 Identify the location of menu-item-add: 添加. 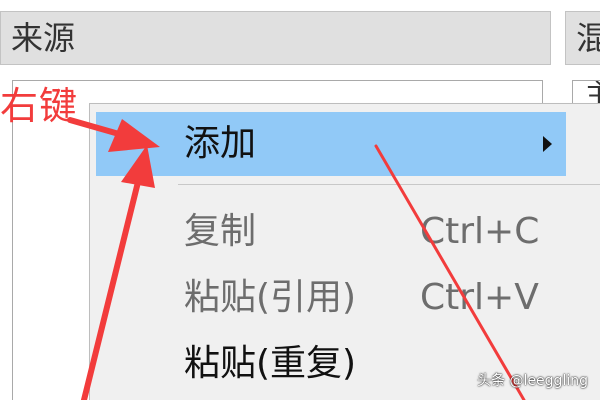
(331, 144).